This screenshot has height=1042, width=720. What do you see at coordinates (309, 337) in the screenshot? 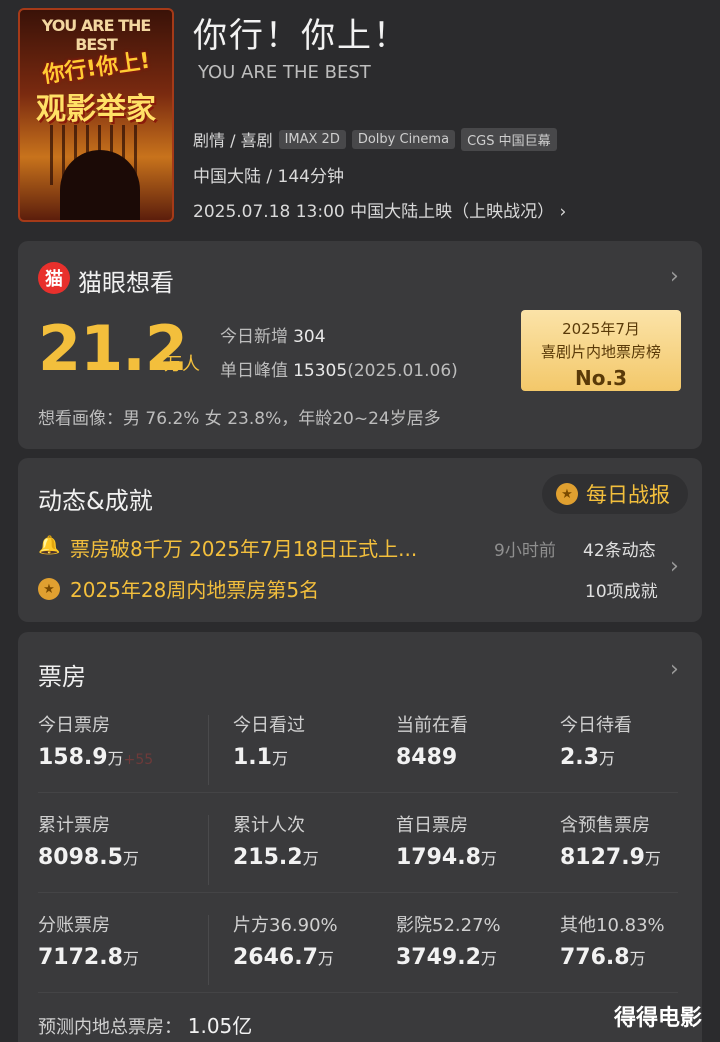
I see `today-new-value: 304` at bounding box center [309, 337].